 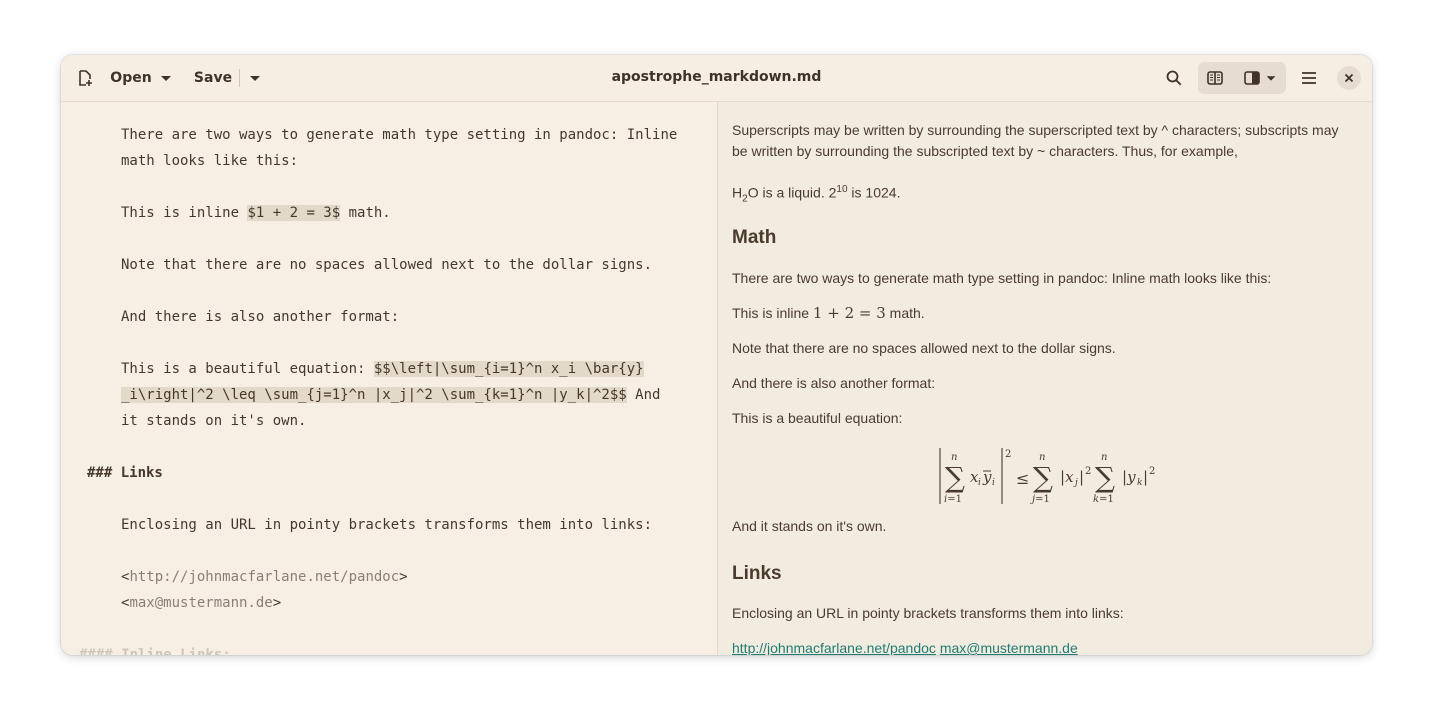 I want to click on math-heading: Math, so click(x=1042, y=237).